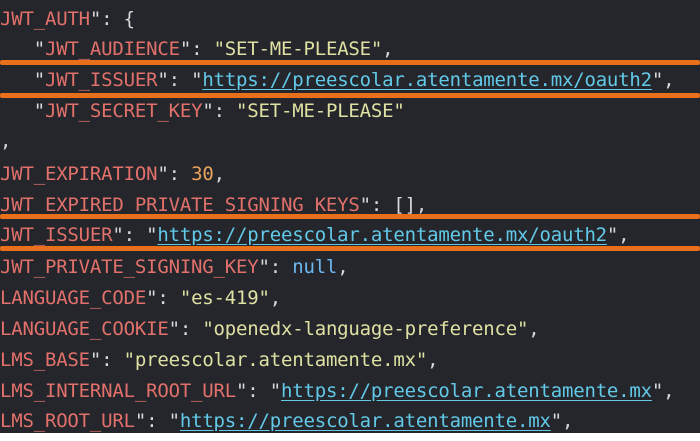  Describe the element at coordinates (393, 205) in the screenshot. I see `code-token: ": [],` at that location.